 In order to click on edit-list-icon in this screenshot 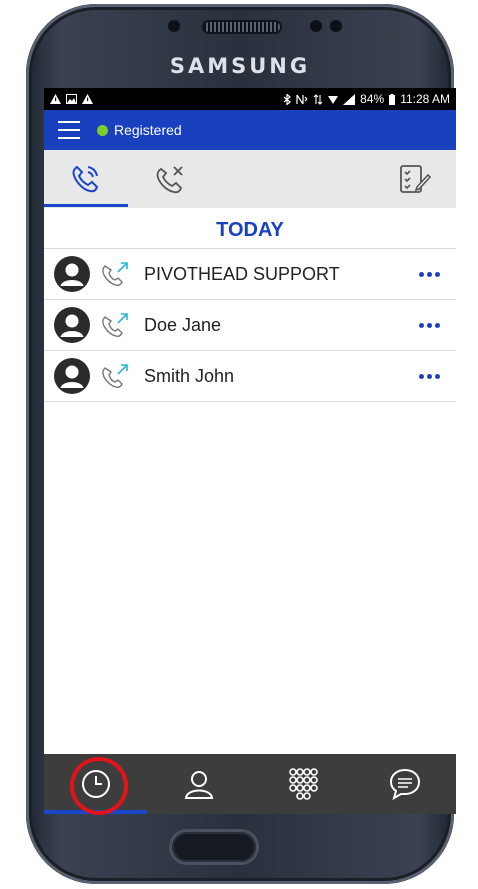, I will do `click(415, 179)`.